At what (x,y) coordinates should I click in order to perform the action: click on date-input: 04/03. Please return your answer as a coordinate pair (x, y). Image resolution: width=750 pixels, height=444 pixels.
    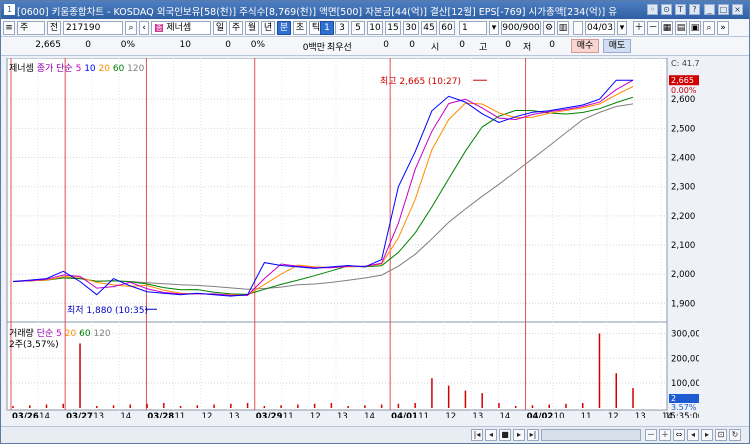
    Looking at the image, I should click on (600, 28).